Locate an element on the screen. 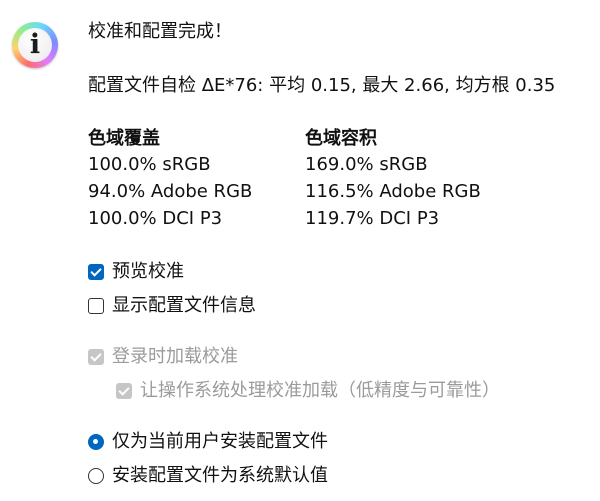 This screenshot has width=600, height=501. gamut-coverage-adobe-rgb: 94.0% Adobe RGB is located at coordinates (170, 191).